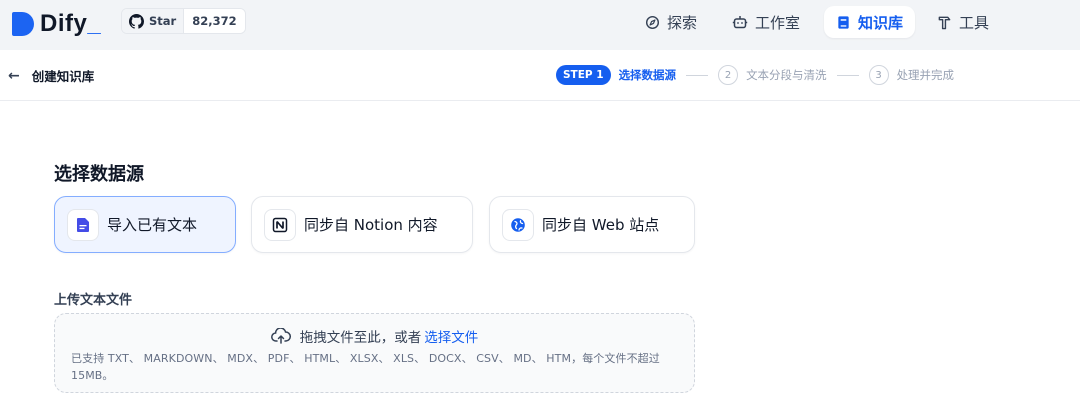 Image resolution: width=1080 pixels, height=402 pixels. Describe the element at coordinates (778, 22) in the screenshot. I see `nav-studio-label: 工作室` at that location.